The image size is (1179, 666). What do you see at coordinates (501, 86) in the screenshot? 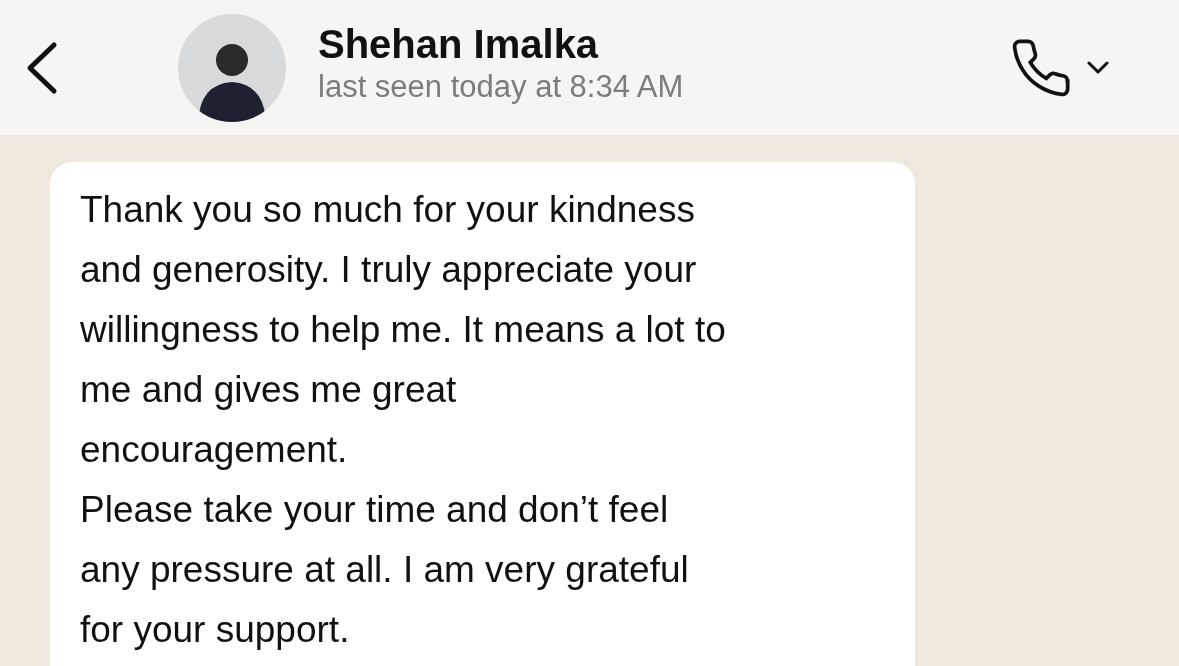
I see `last-seen-status: last seen today at 8:34 AM` at bounding box center [501, 86].